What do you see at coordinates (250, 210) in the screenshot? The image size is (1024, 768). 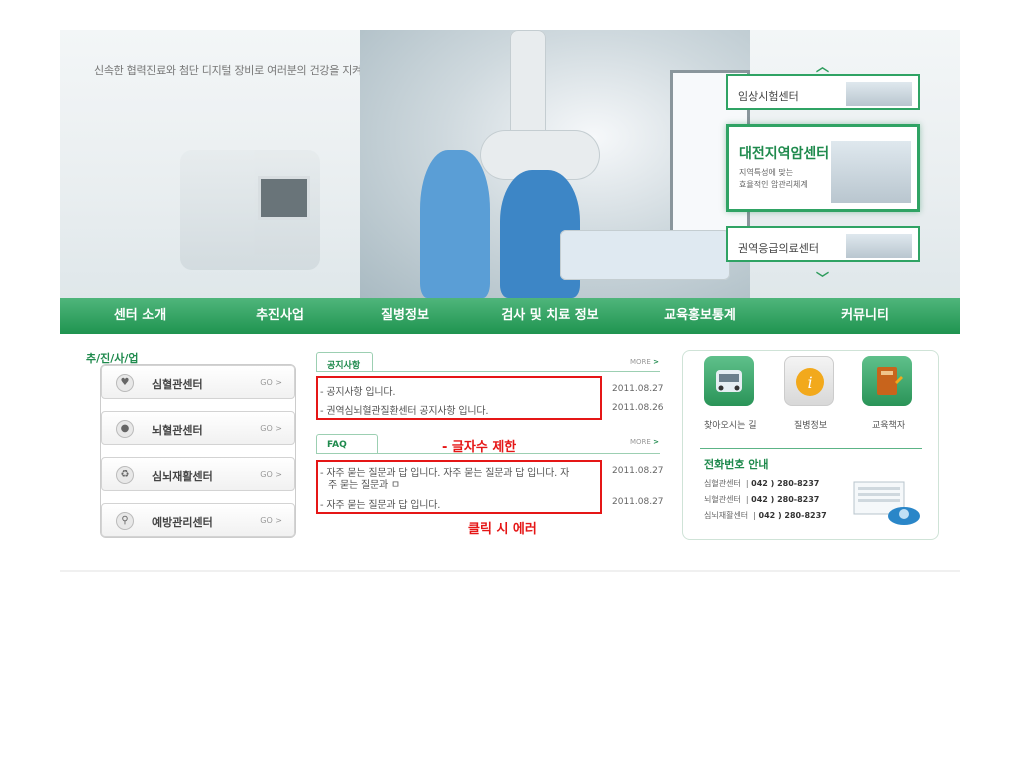 I see `hero-equipment-image` at bounding box center [250, 210].